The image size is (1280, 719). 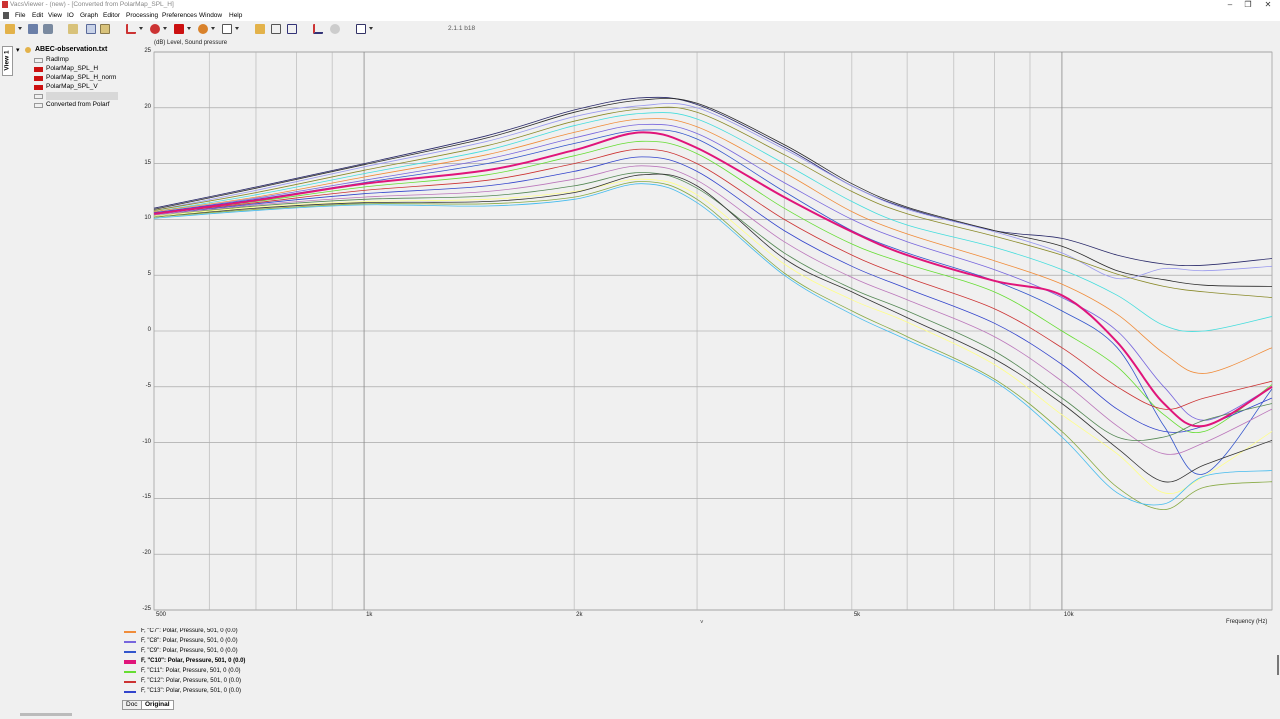 I want to click on x-tick-label: 2k, so click(x=579, y=615).